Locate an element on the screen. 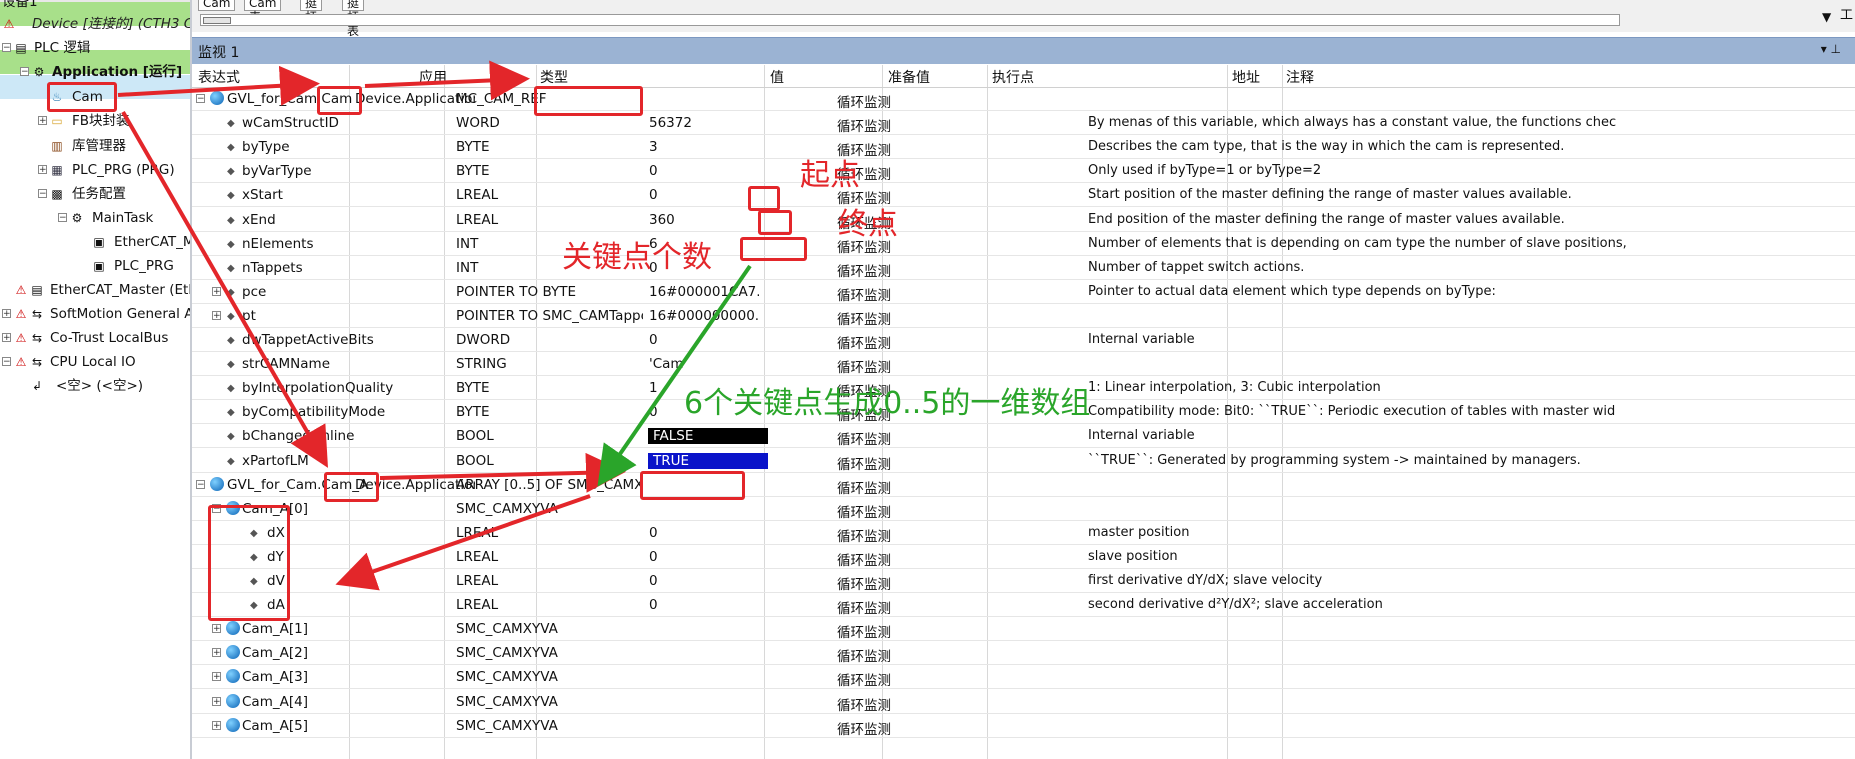 Image resolution: width=1855 pixels, height=759 pixels. arrow-cam-to-type is located at coordinates (447, 80).